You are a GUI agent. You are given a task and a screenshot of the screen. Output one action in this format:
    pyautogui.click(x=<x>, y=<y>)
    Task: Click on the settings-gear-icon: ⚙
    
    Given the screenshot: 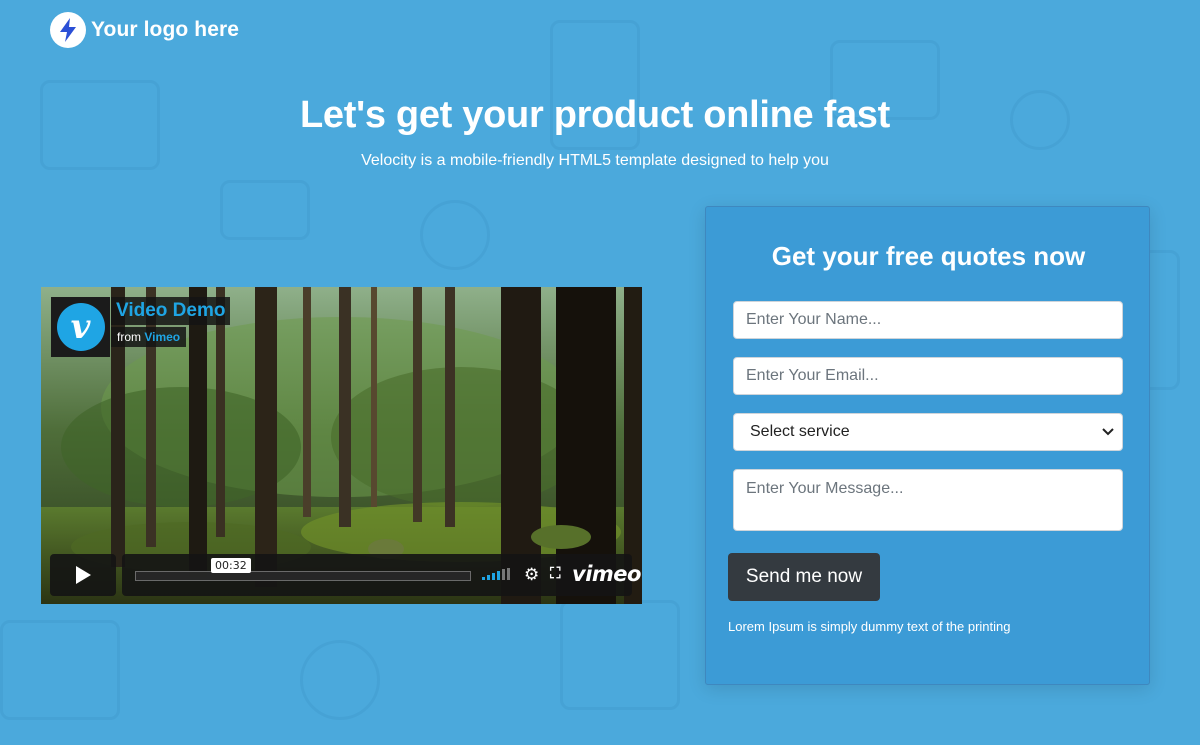 What is the action you would take?
    pyautogui.click(x=531, y=575)
    